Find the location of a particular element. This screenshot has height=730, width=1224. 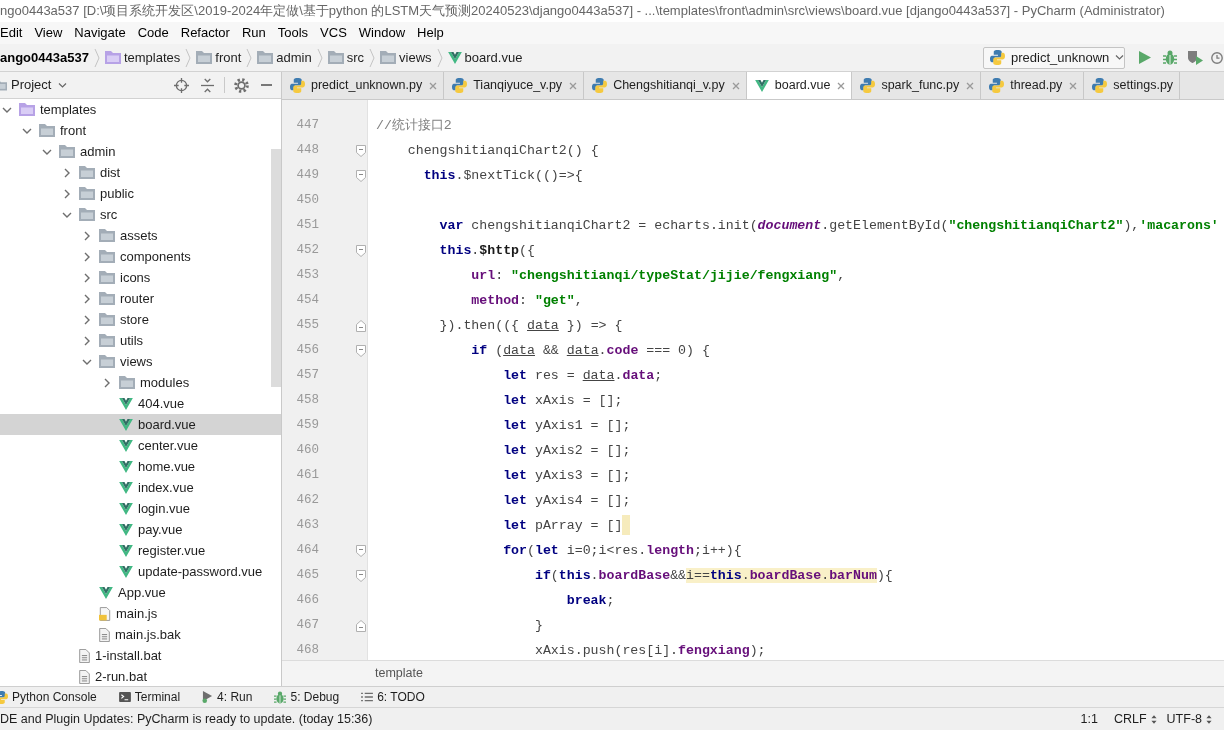

tool-window-button: Terminal is located at coordinates (149, 697).